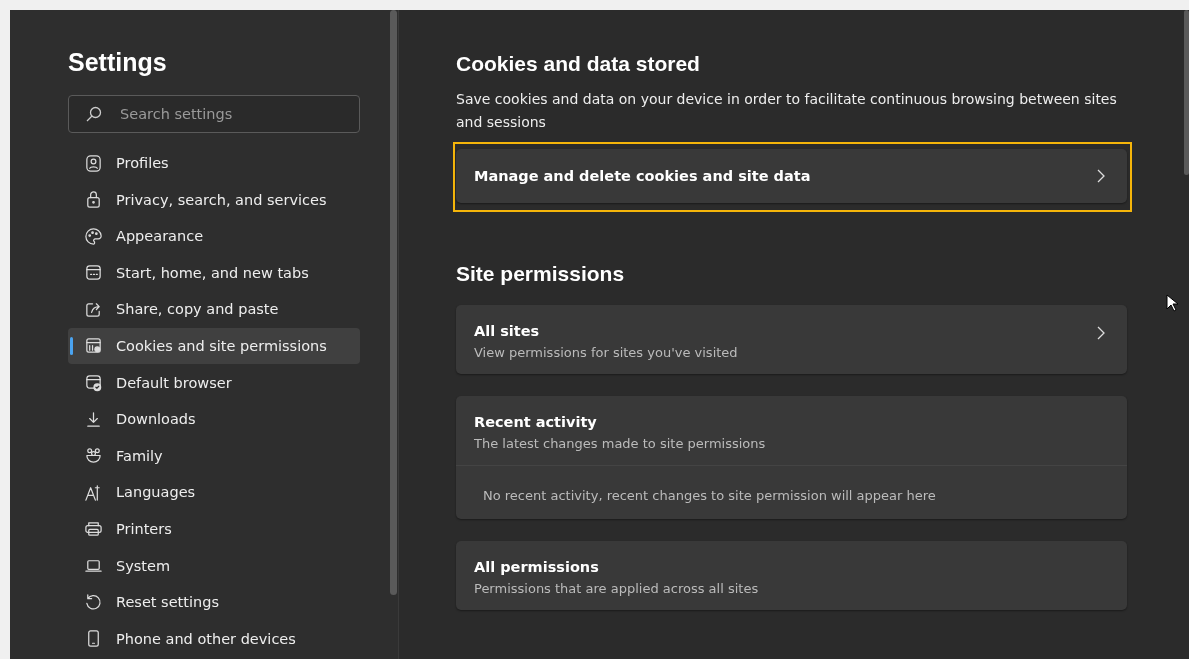 This screenshot has width=1189, height=659. Describe the element at coordinates (93, 419) in the screenshot. I see `download-icon` at that location.